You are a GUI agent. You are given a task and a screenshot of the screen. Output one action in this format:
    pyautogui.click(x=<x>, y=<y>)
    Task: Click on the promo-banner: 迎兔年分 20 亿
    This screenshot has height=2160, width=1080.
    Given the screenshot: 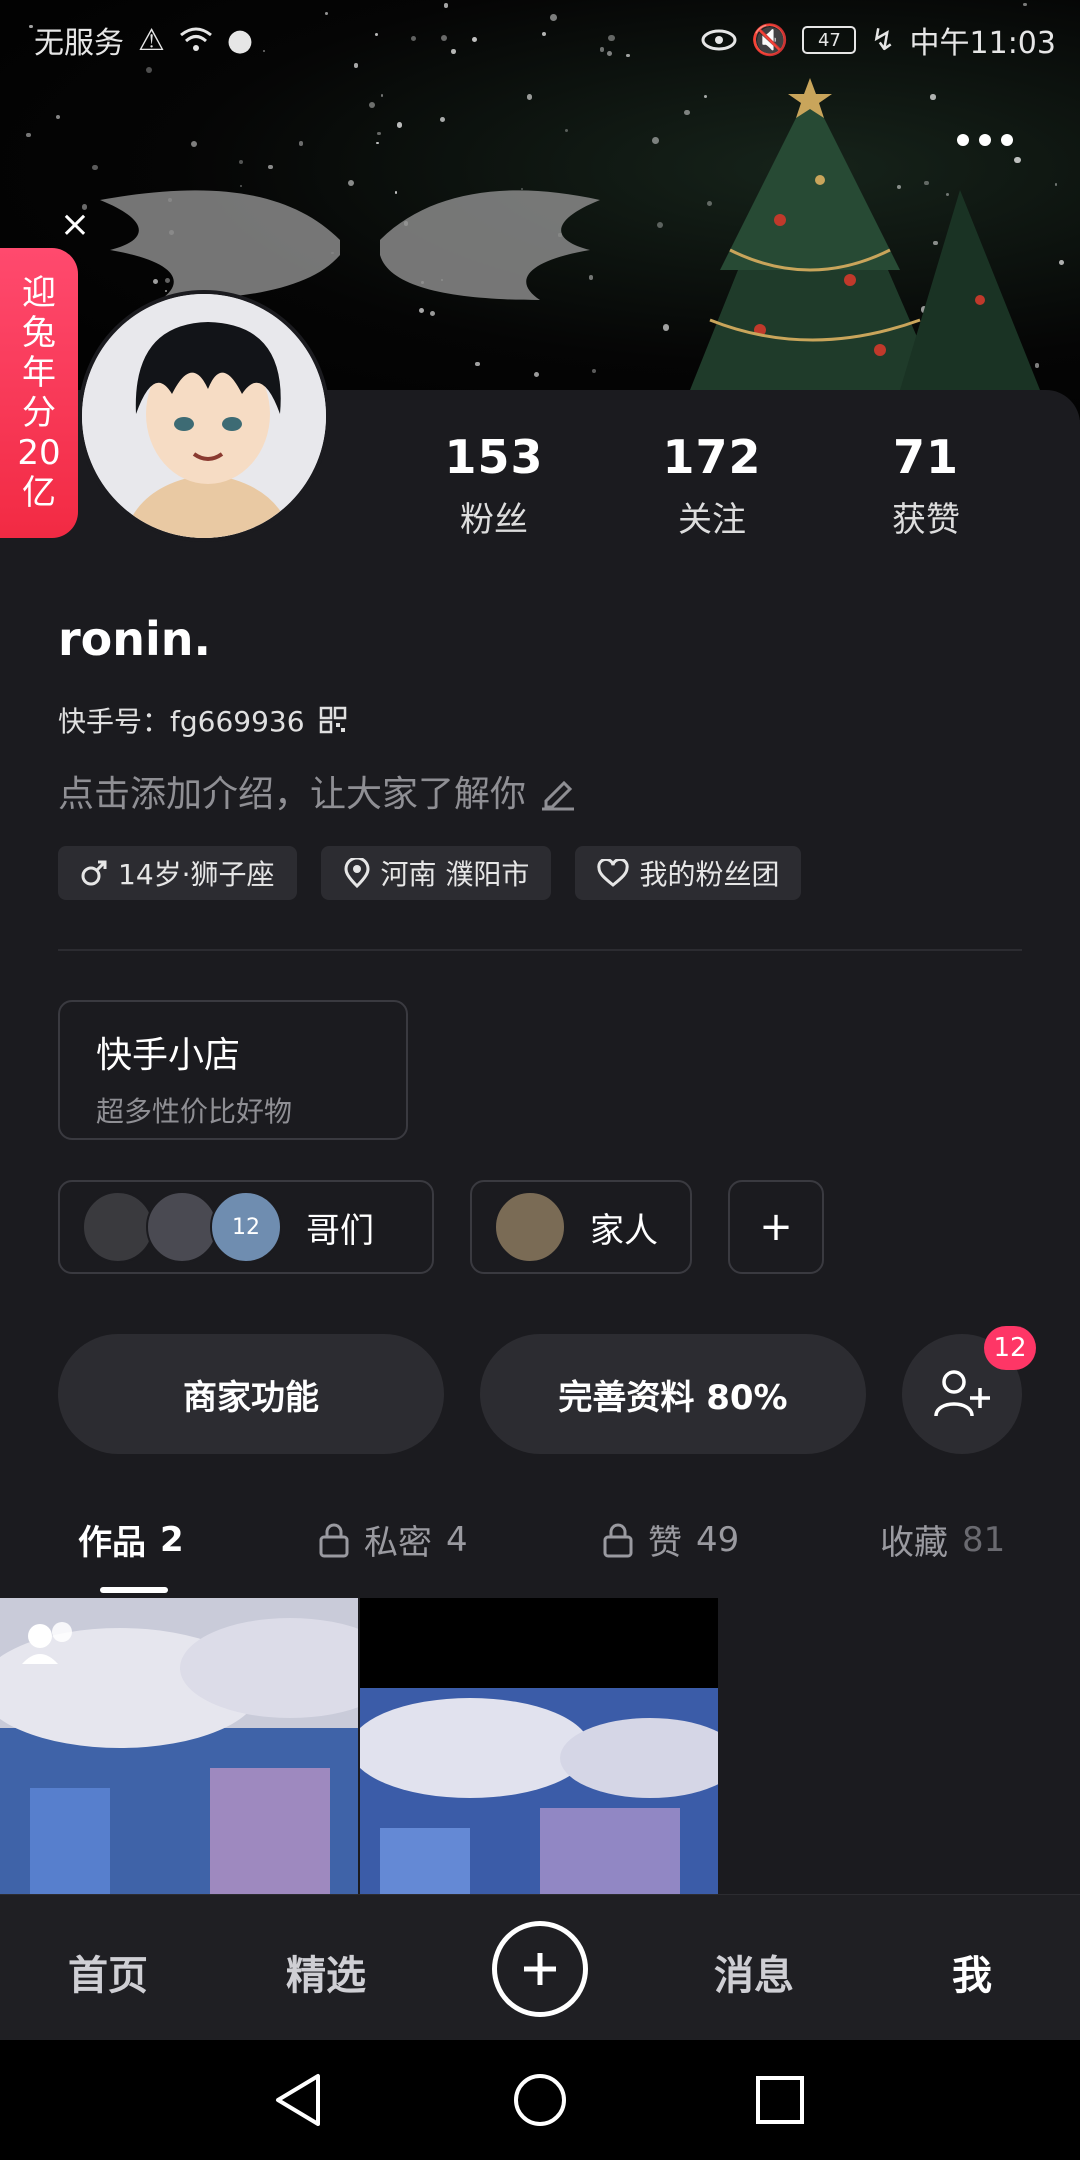 What is the action you would take?
    pyautogui.click(x=39, y=393)
    